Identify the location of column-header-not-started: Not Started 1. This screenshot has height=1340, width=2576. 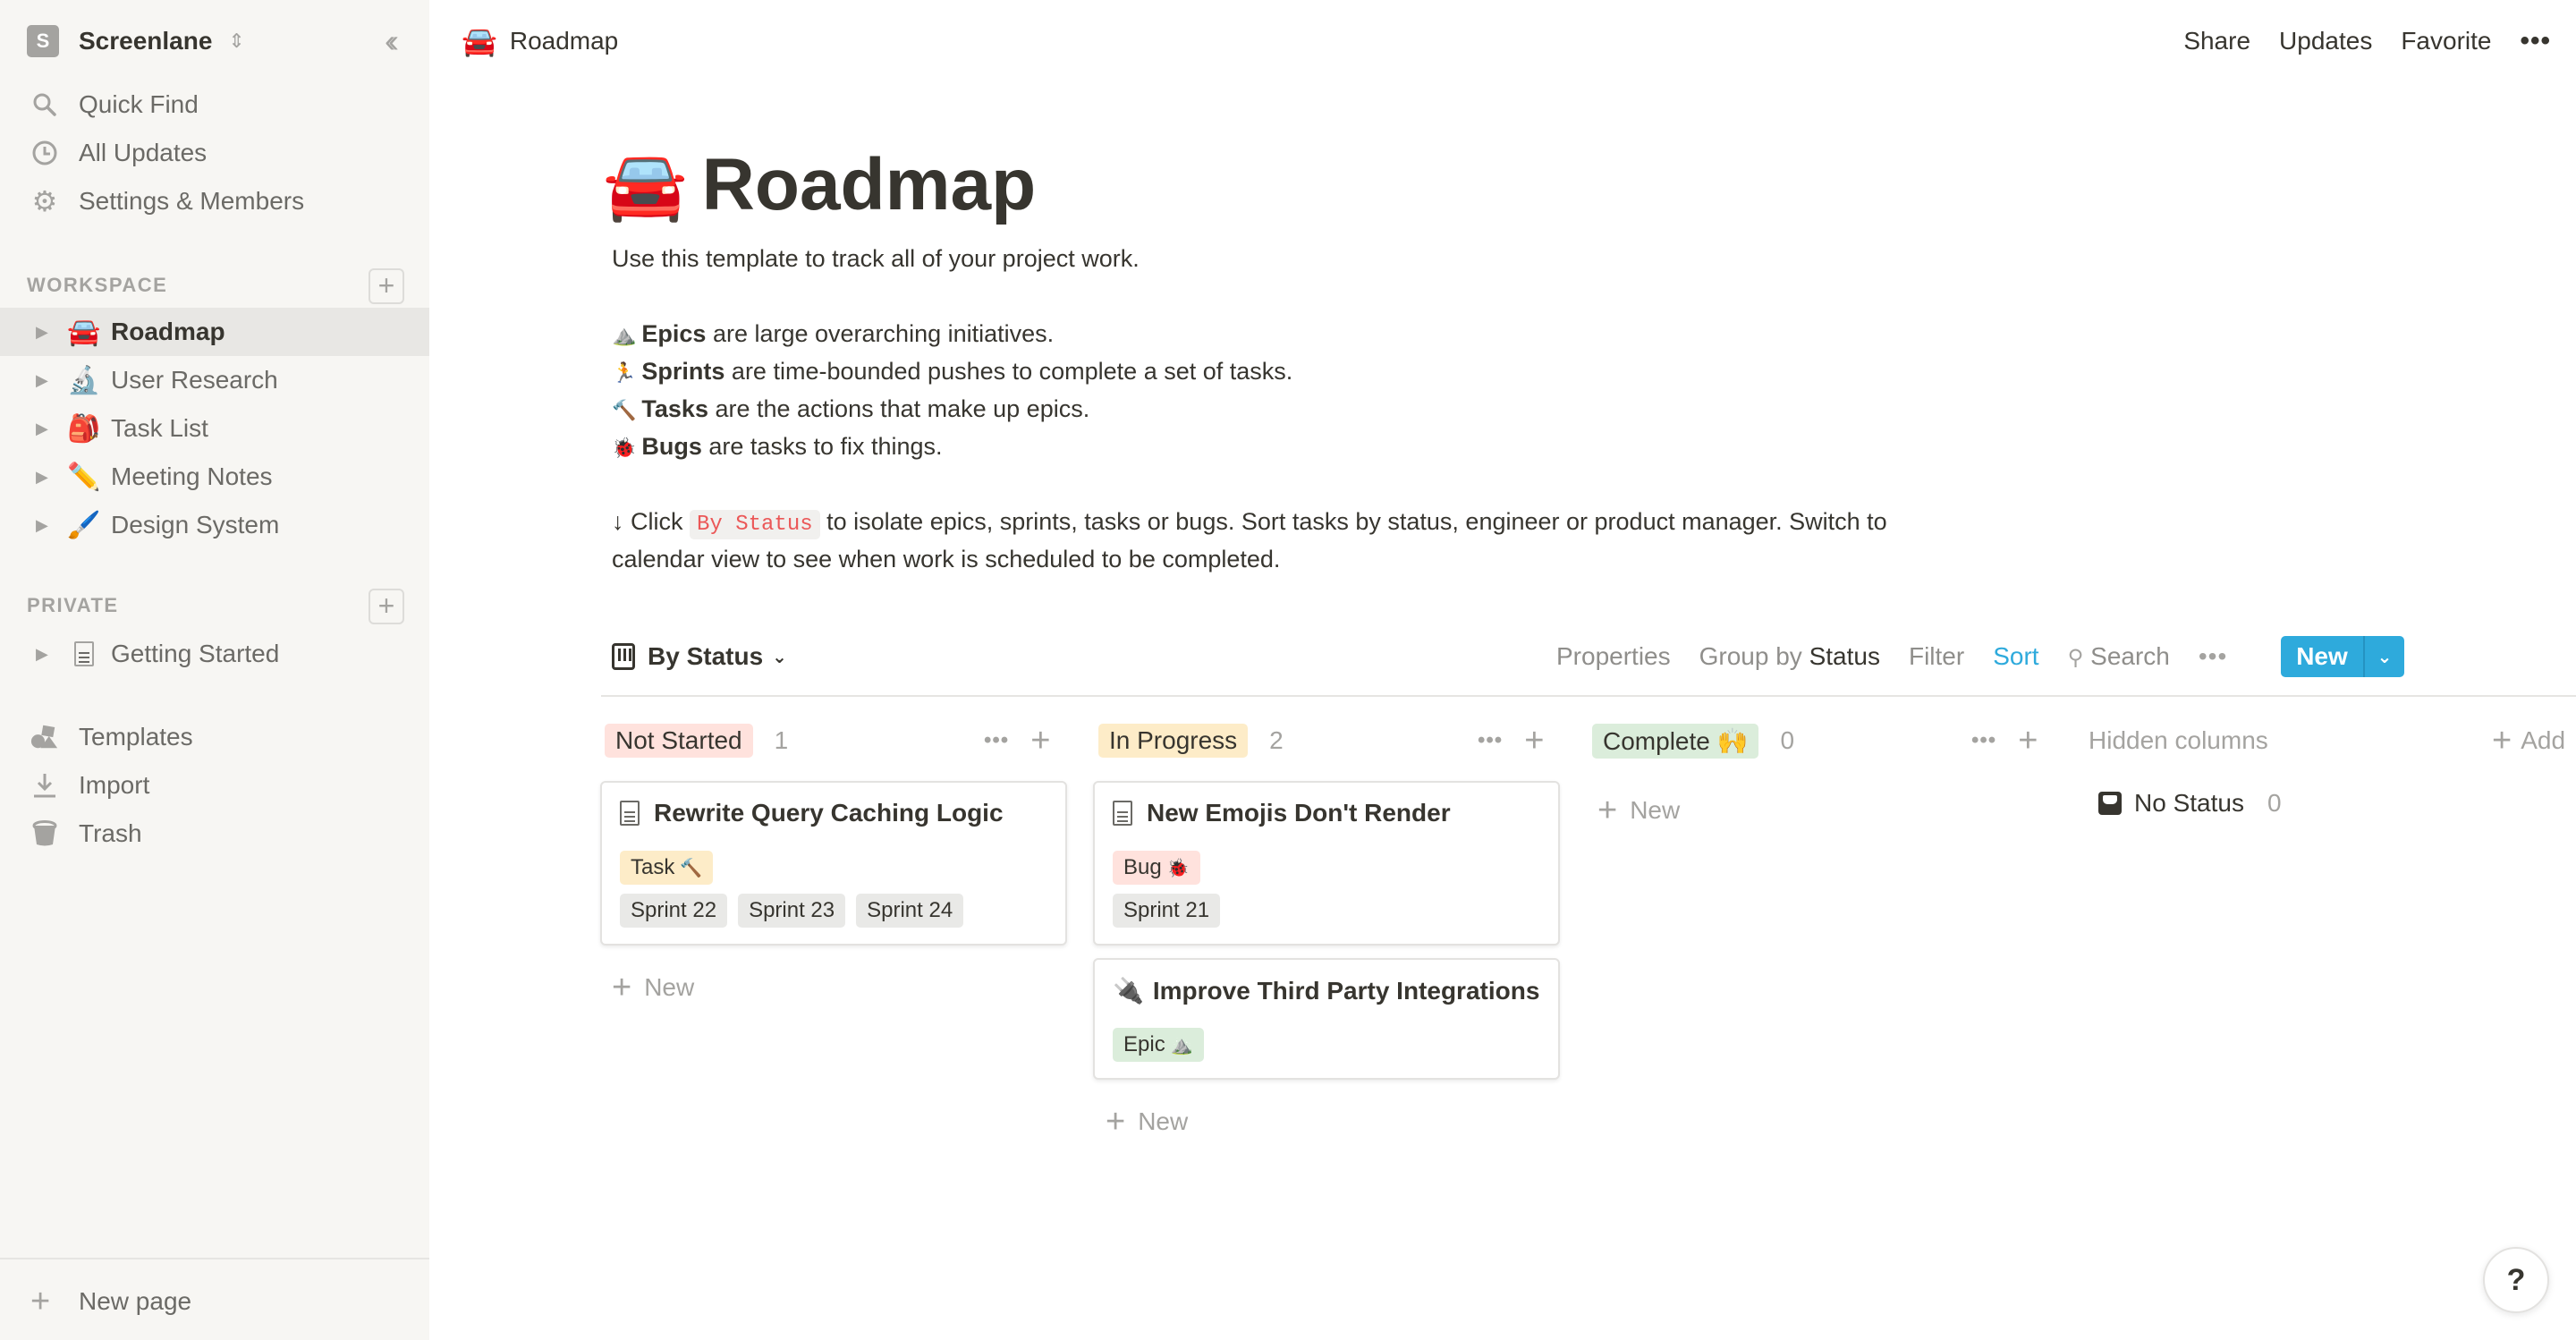
(696, 740).